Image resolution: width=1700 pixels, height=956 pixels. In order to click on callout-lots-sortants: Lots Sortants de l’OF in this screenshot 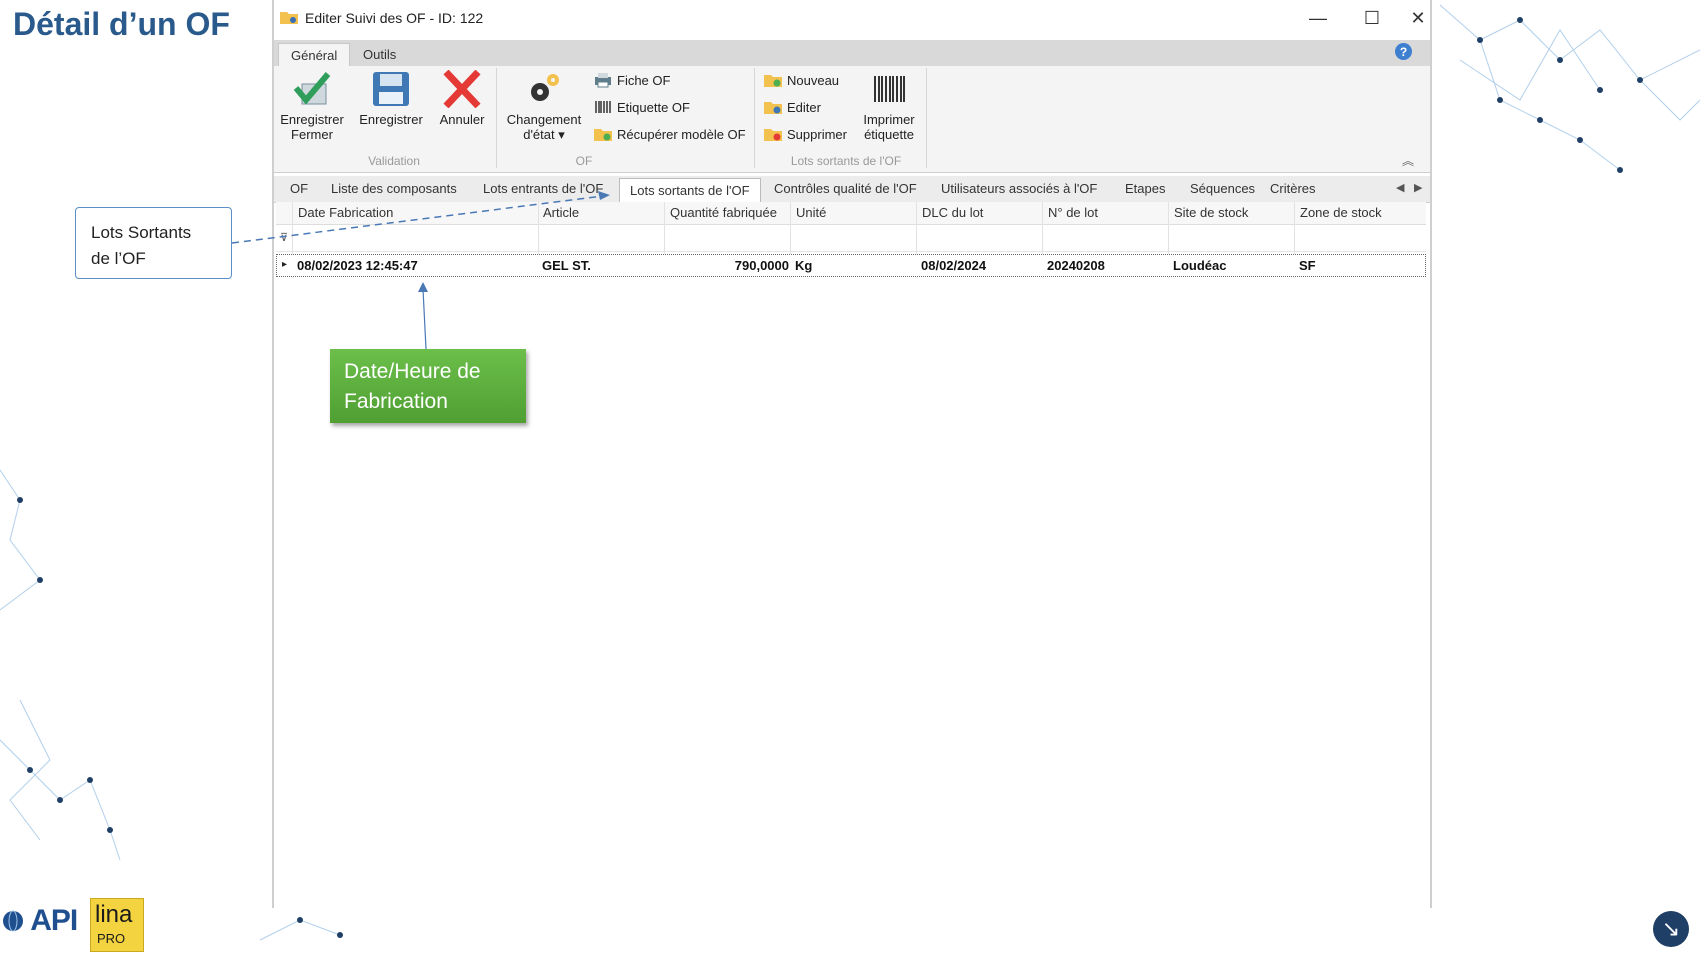, I will do `click(153, 243)`.